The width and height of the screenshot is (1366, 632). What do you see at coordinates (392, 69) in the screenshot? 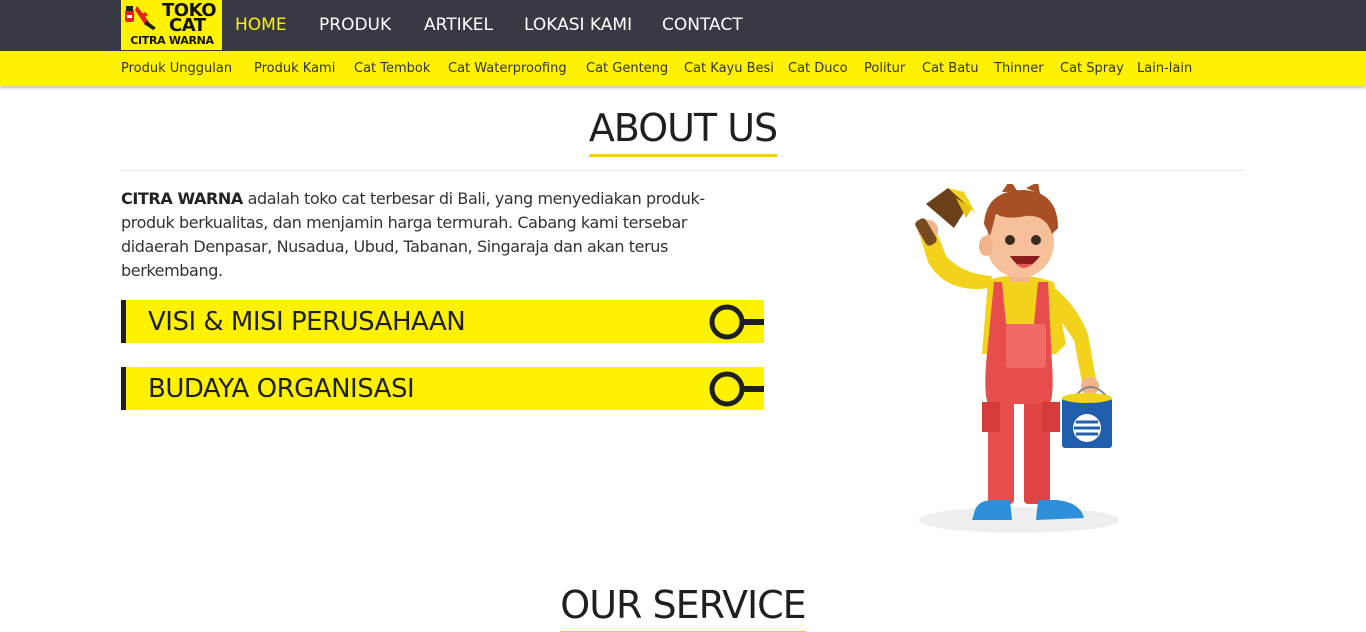
I see `category-cat-tembok: Cat Tembok` at bounding box center [392, 69].